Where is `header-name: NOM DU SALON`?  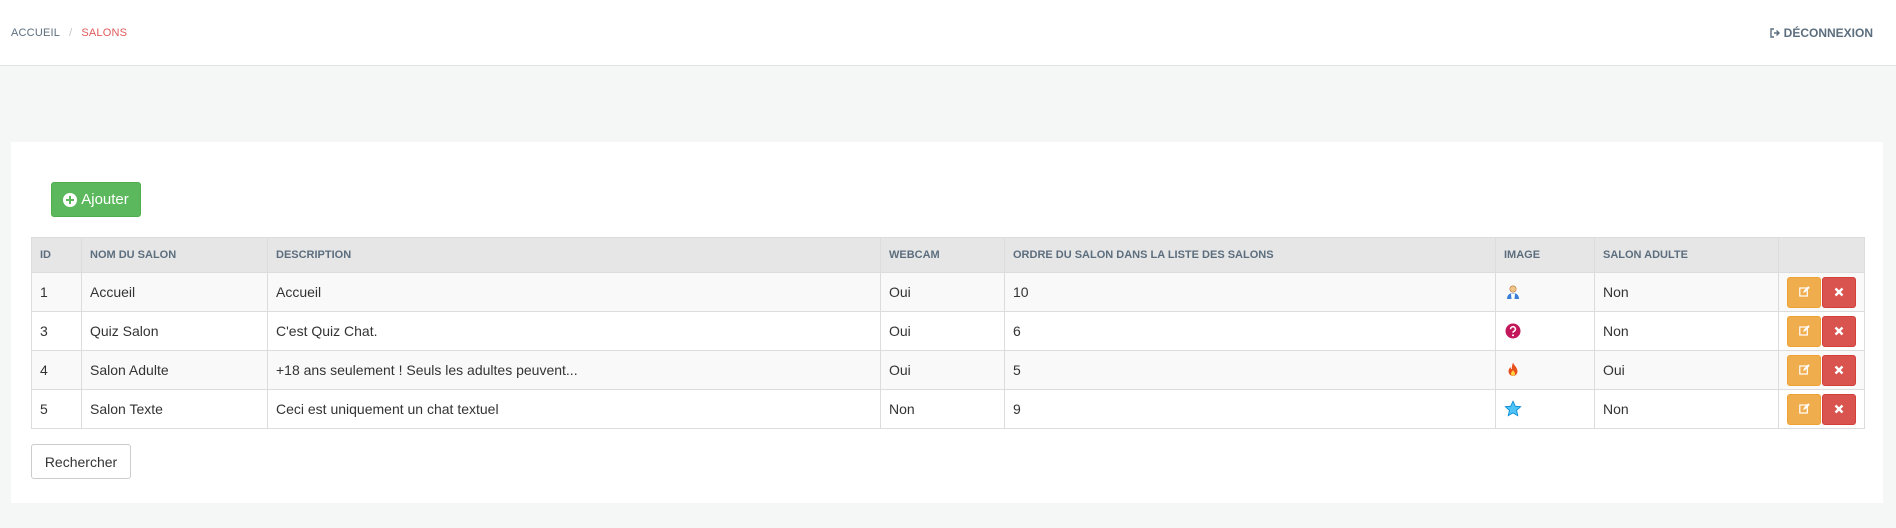
header-name: NOM DU SALON is located at coordinates (174, 255).